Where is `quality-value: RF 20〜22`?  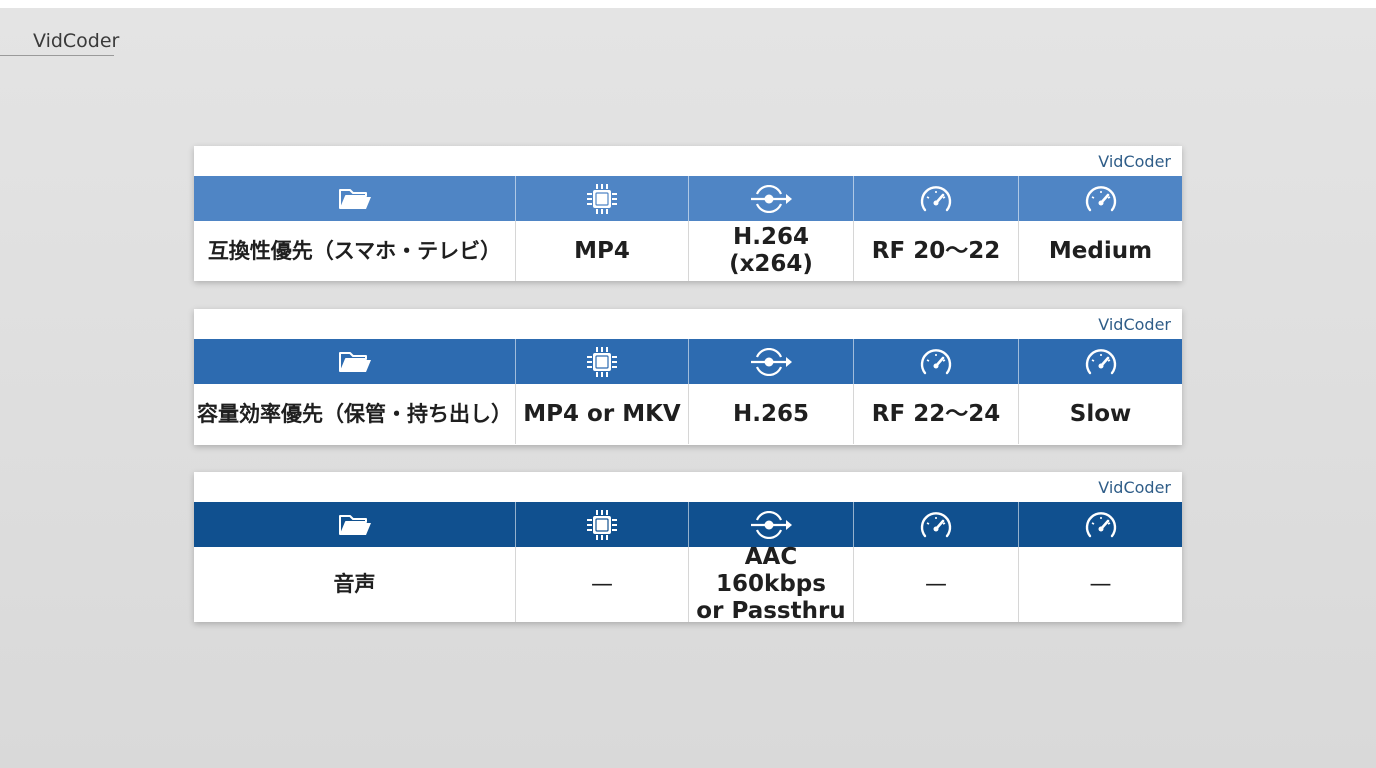 quality-value: RF 20〜22 is located at coordinates (936, 250).